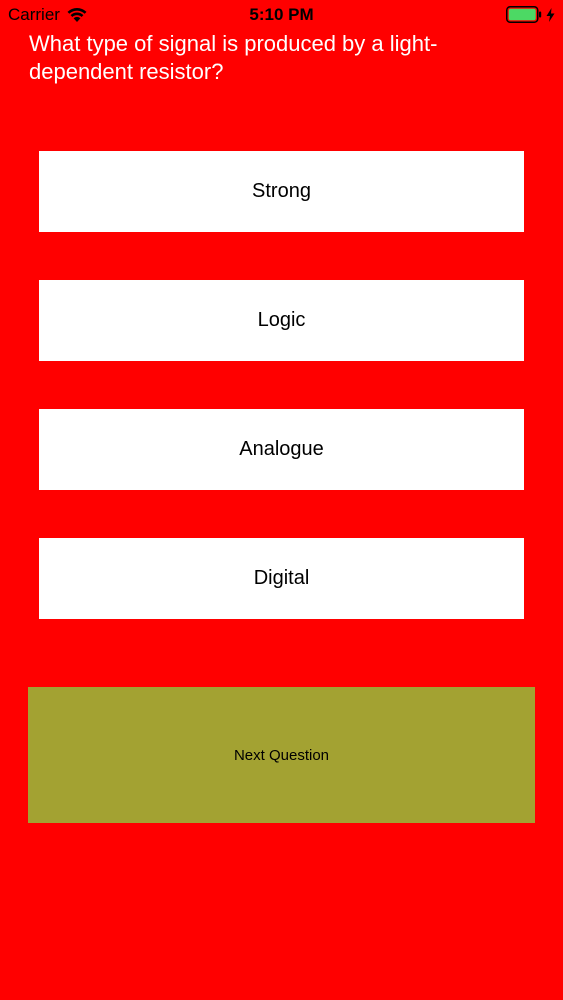 The image size is (563, 1000). I want to click on charging-bolt-icon, so click(550, 14).